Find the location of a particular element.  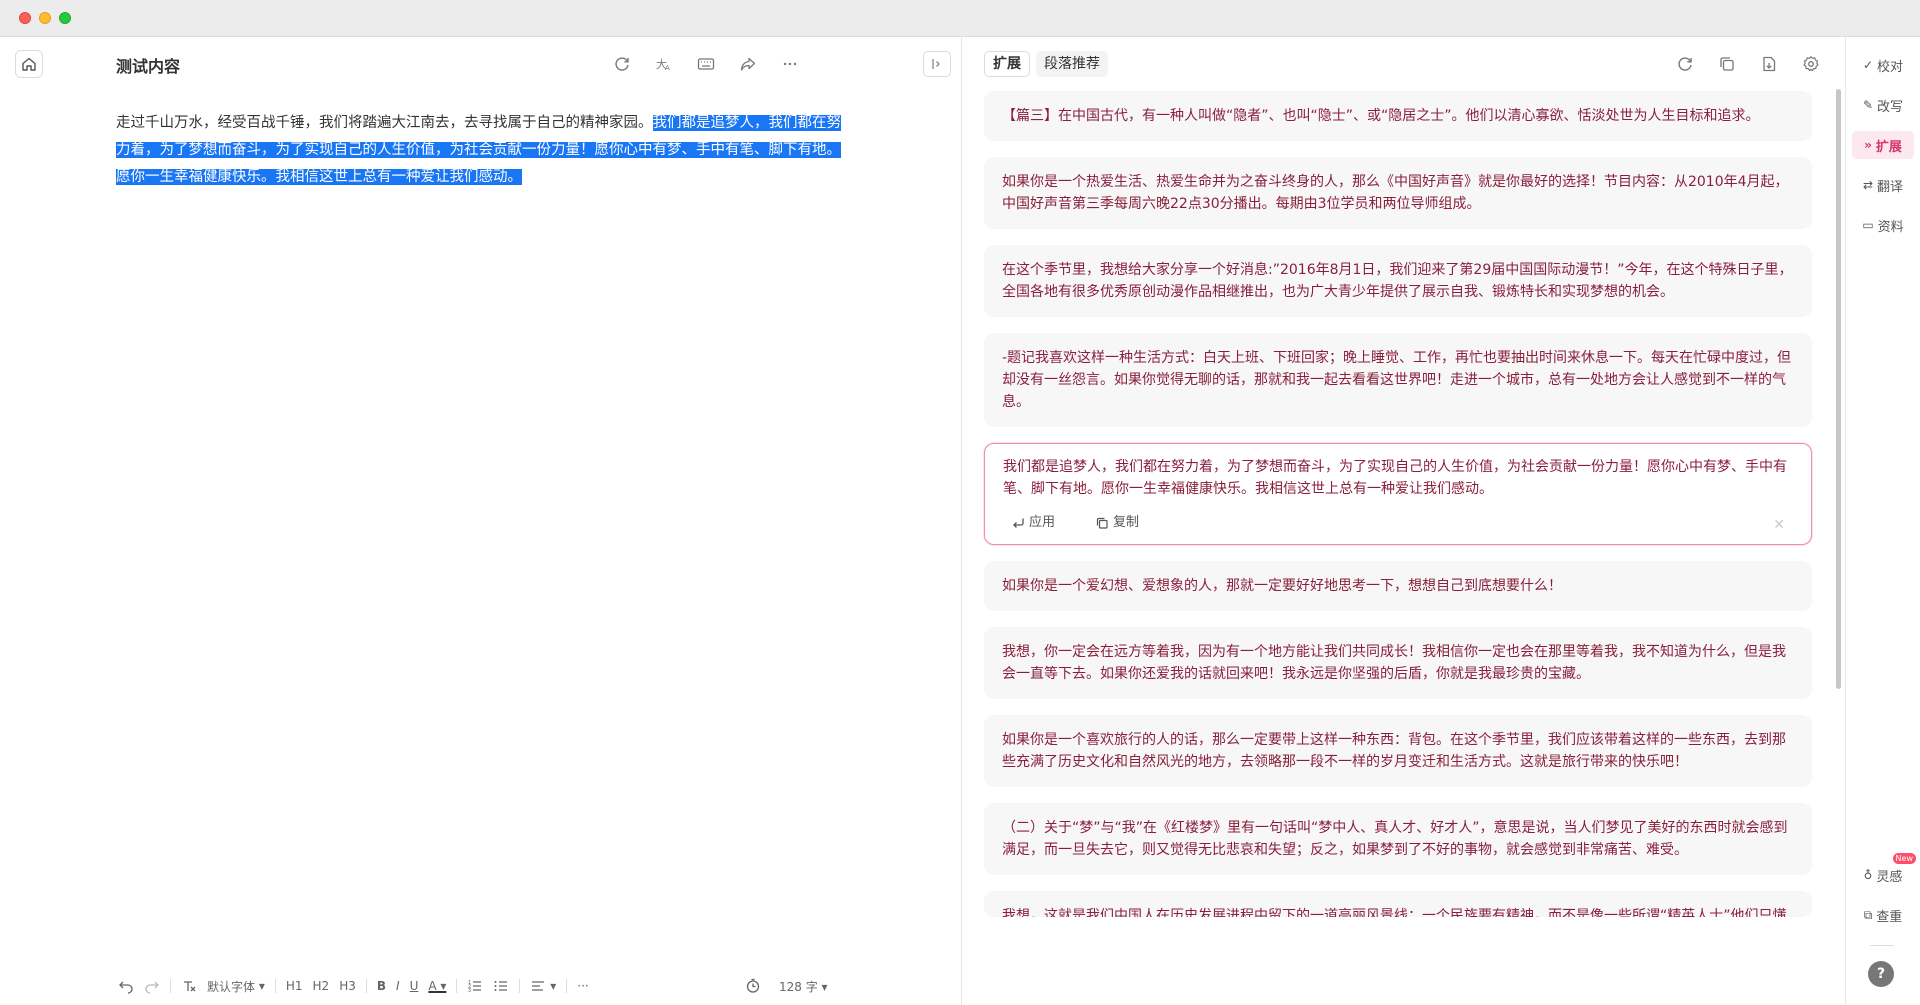

close-window-button is located at coordinates (25, 18).